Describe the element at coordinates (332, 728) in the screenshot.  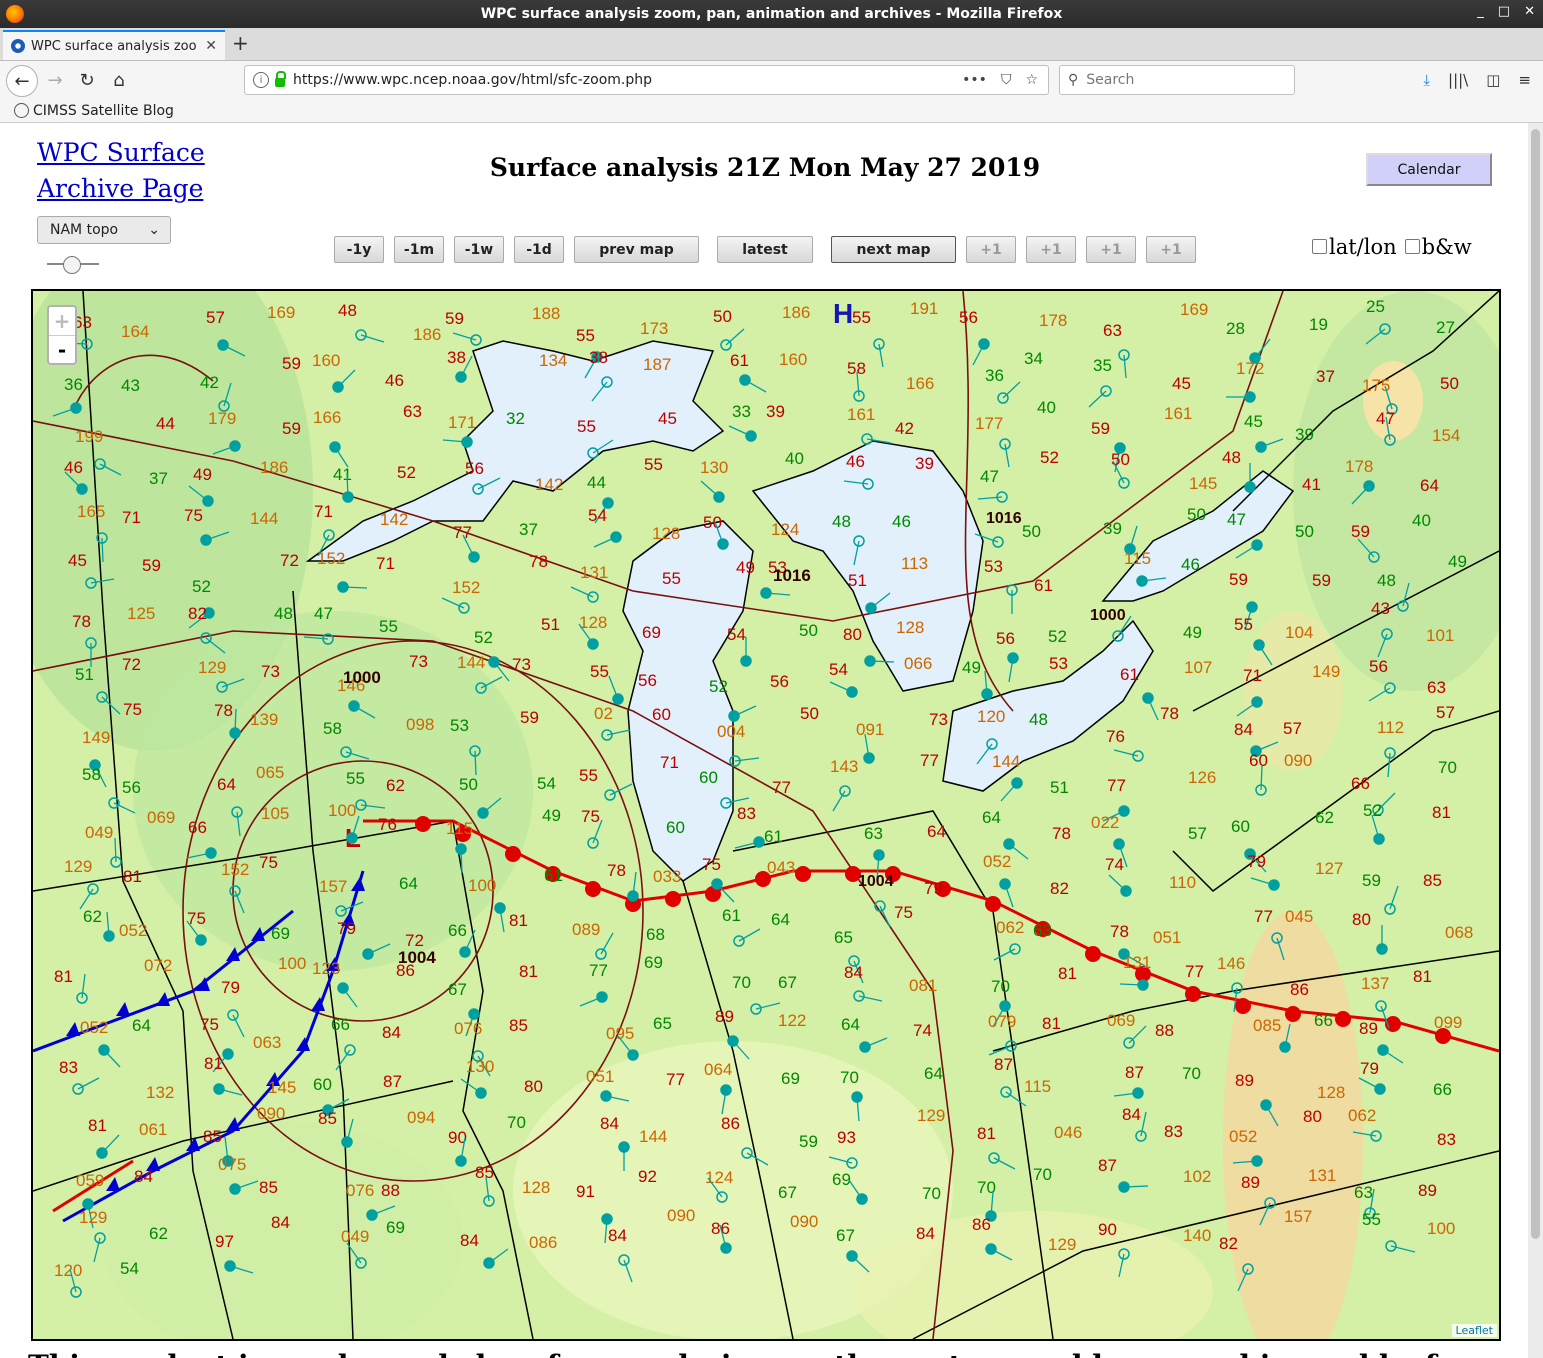
I see `station-value: 58` at that location.